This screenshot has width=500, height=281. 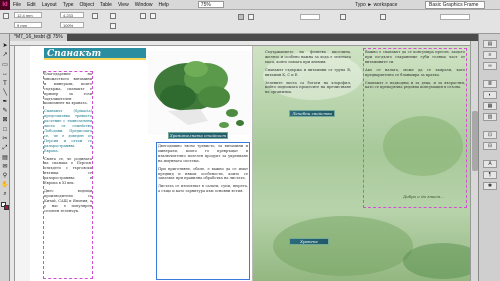 I want to click on page-title: Спанакът, so click(x=74, y=54).